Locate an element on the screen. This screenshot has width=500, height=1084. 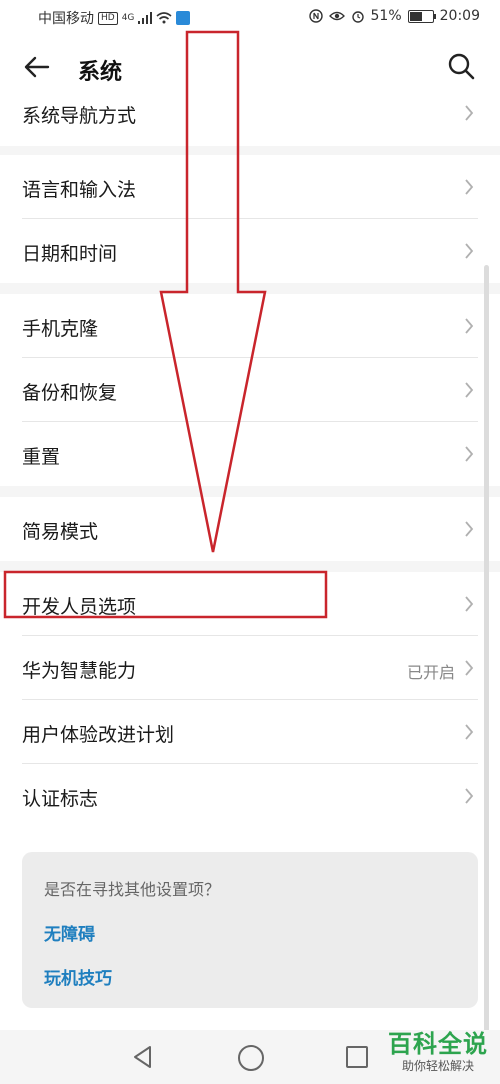
settings-group-simple-mode: 简易模式 is located at coordinates (250, 529).